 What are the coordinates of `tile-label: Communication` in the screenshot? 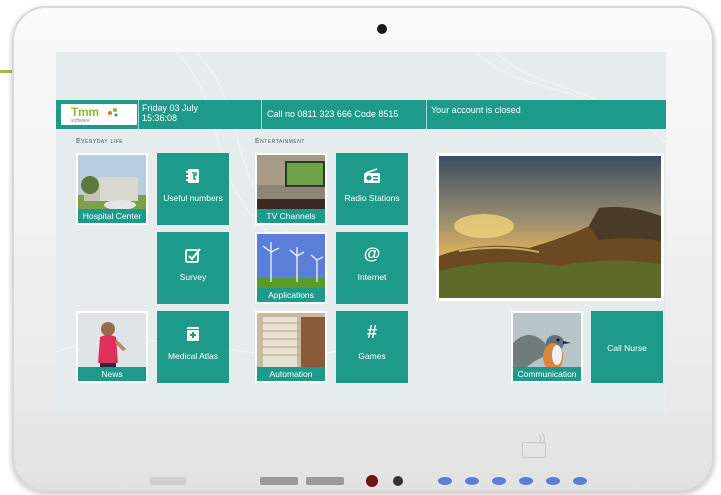 It's located at (547, 374).